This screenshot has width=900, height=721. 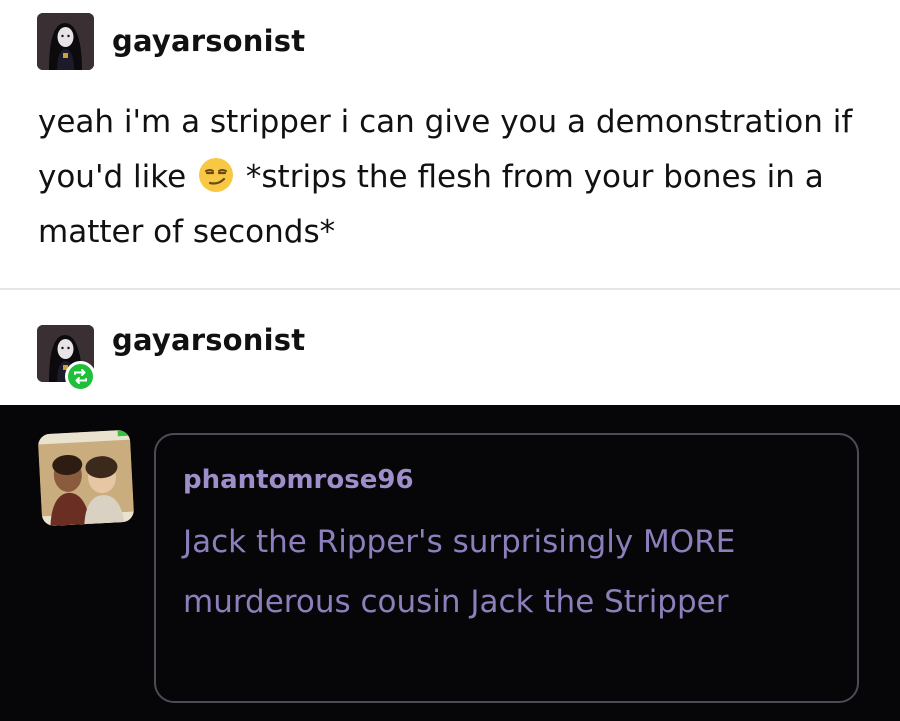 What do you see at coordinates (208, 41) in the screenshot?
I see `post-username: gayarsonist` at bounding box center [208, 41].